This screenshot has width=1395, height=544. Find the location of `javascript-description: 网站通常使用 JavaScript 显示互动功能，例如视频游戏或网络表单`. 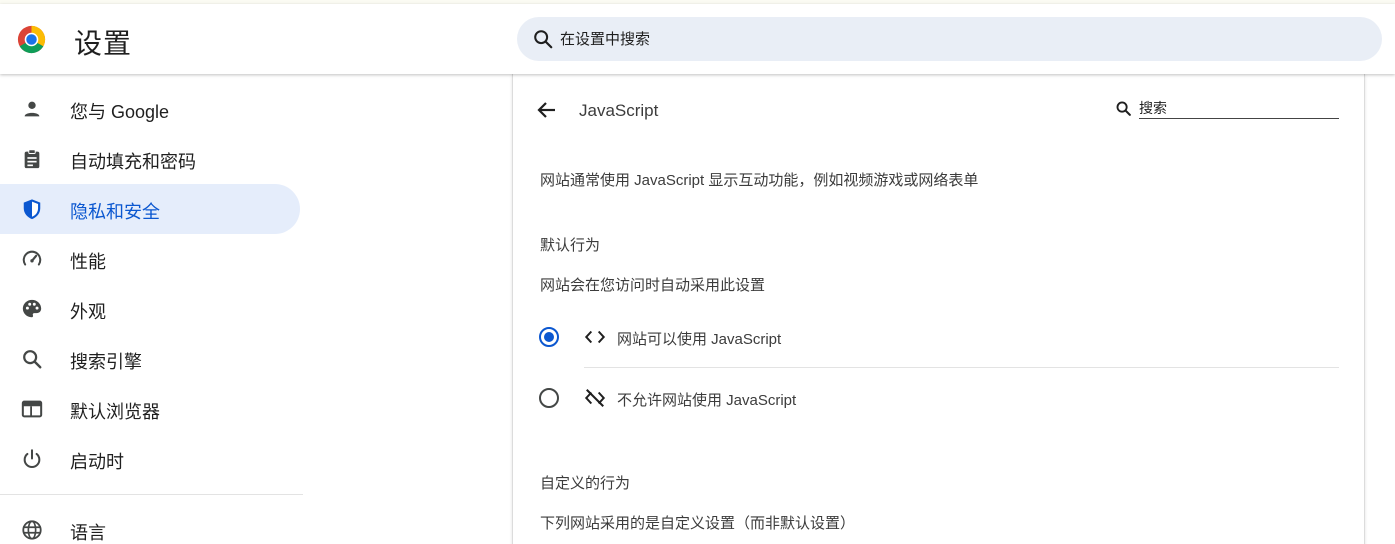

javascript-description: 网站通常使用 JavaScript 显示互动功能，例如视频游戏或网络表单 is located at coordinates (759, 180).